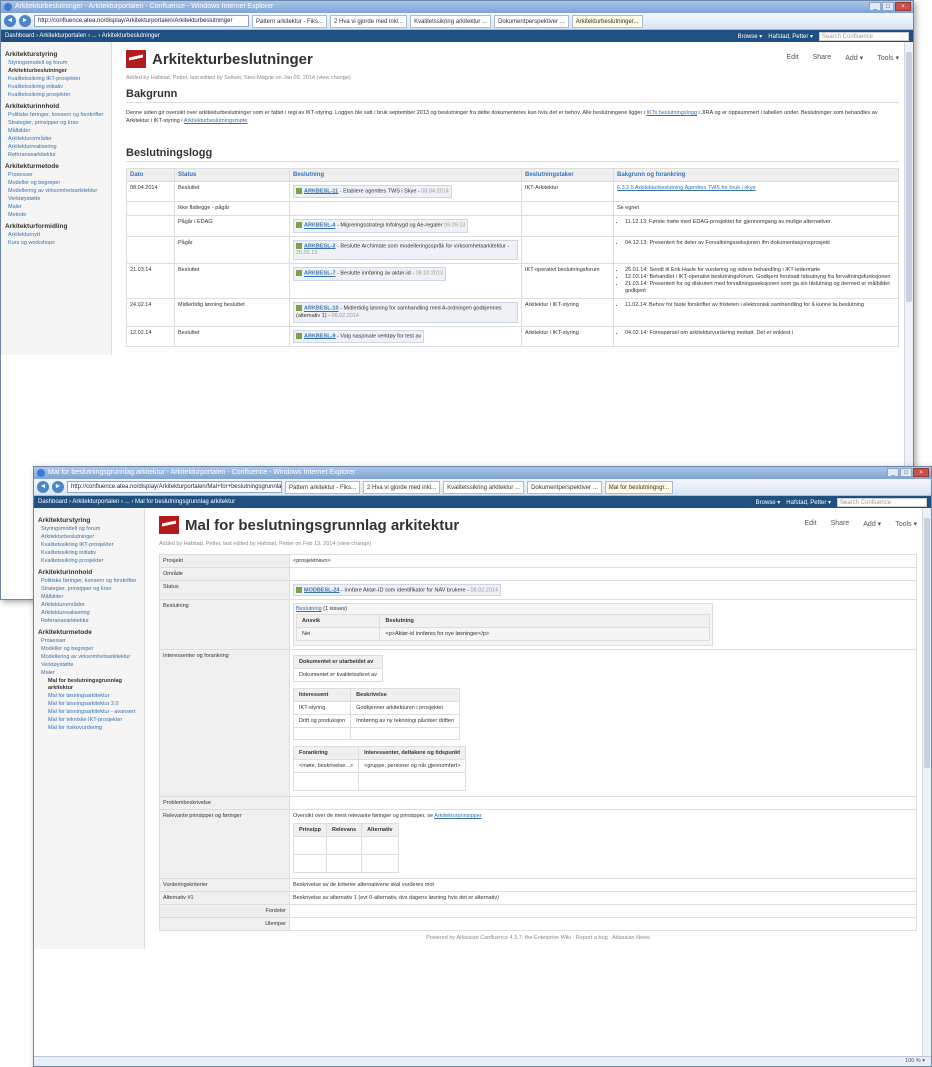 The height and width of the screenshot is (1067, 932). I want to click on col-header: Beslutningstaker, so click(567, 175).